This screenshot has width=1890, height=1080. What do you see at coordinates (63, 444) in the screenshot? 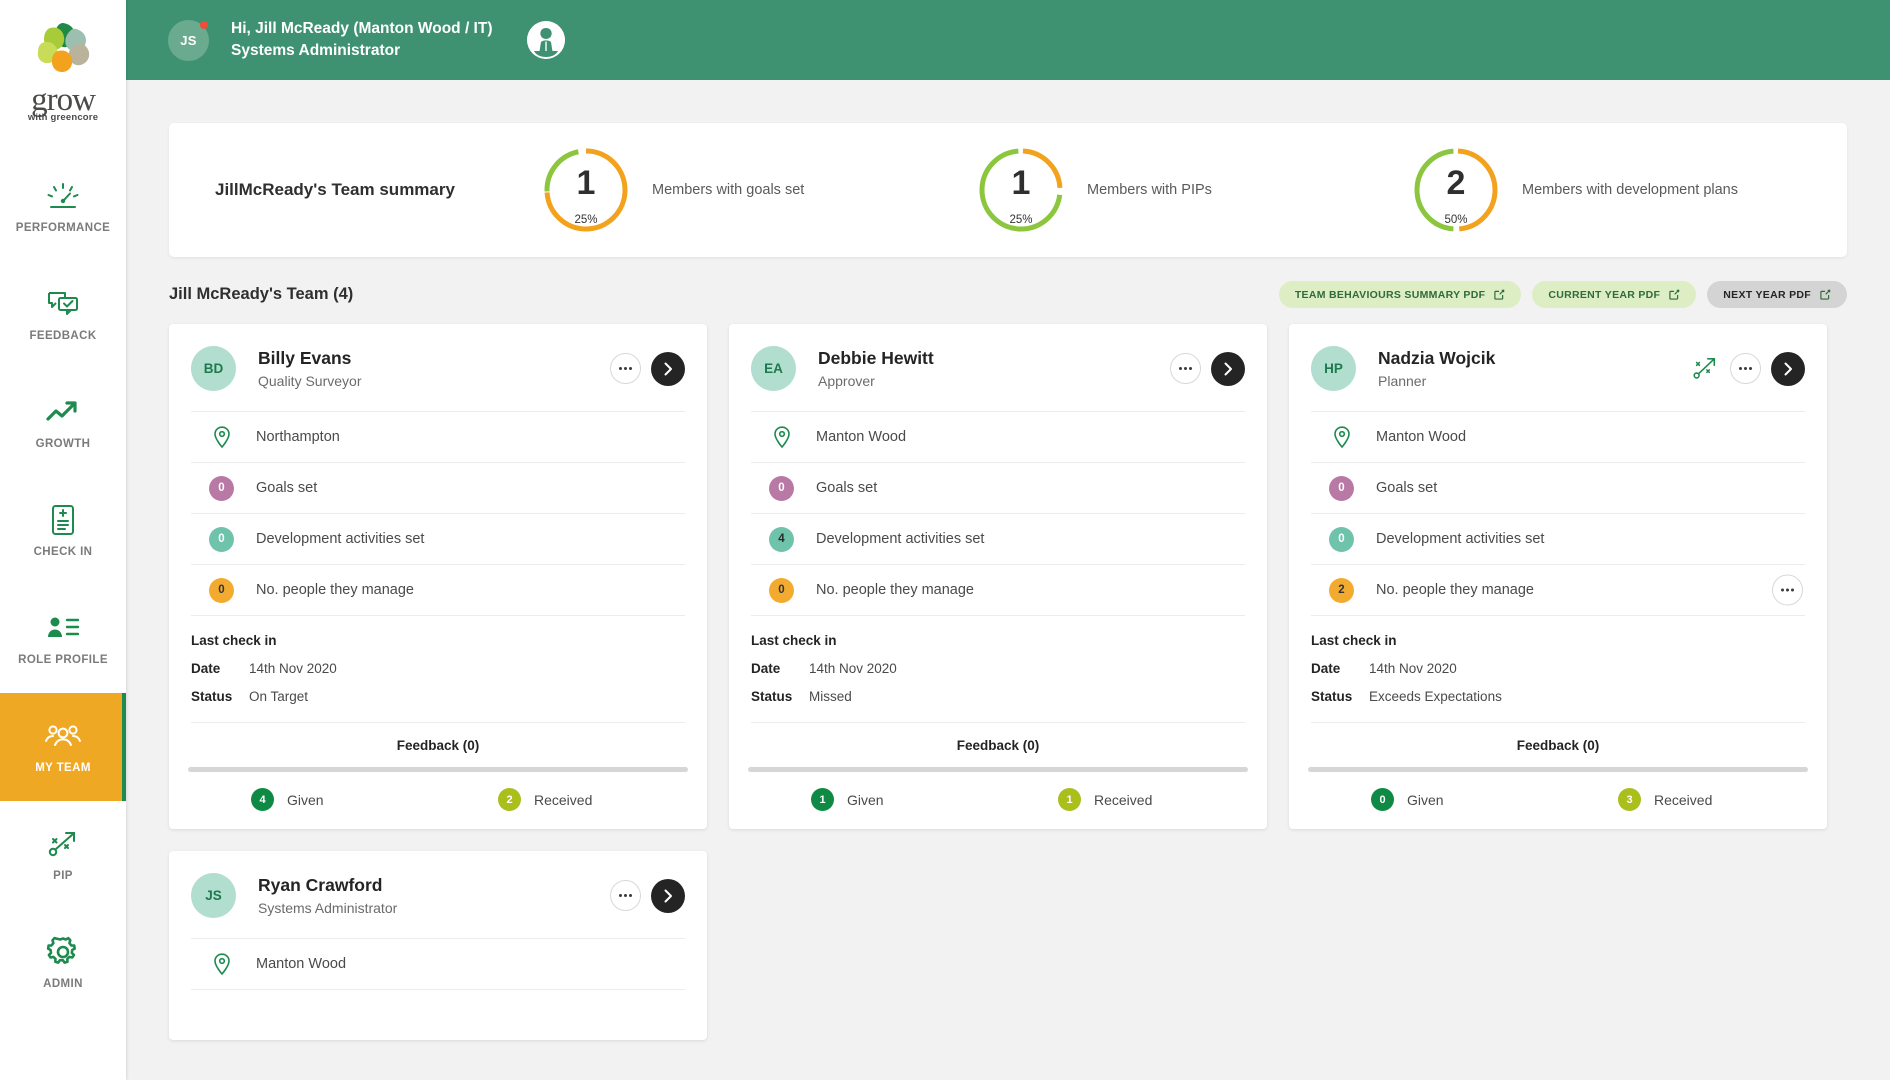
I see `sidebar-item-label: GROWTH` at bounding box center [63, 444].